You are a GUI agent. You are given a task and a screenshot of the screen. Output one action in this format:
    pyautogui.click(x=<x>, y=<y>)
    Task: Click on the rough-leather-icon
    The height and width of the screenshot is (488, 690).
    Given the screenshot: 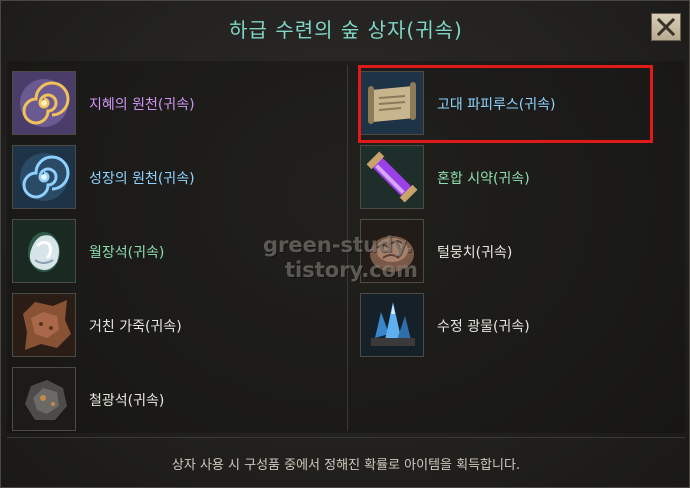 What is the action you would take?
    pyautogui.click(x=44, y=325)
    